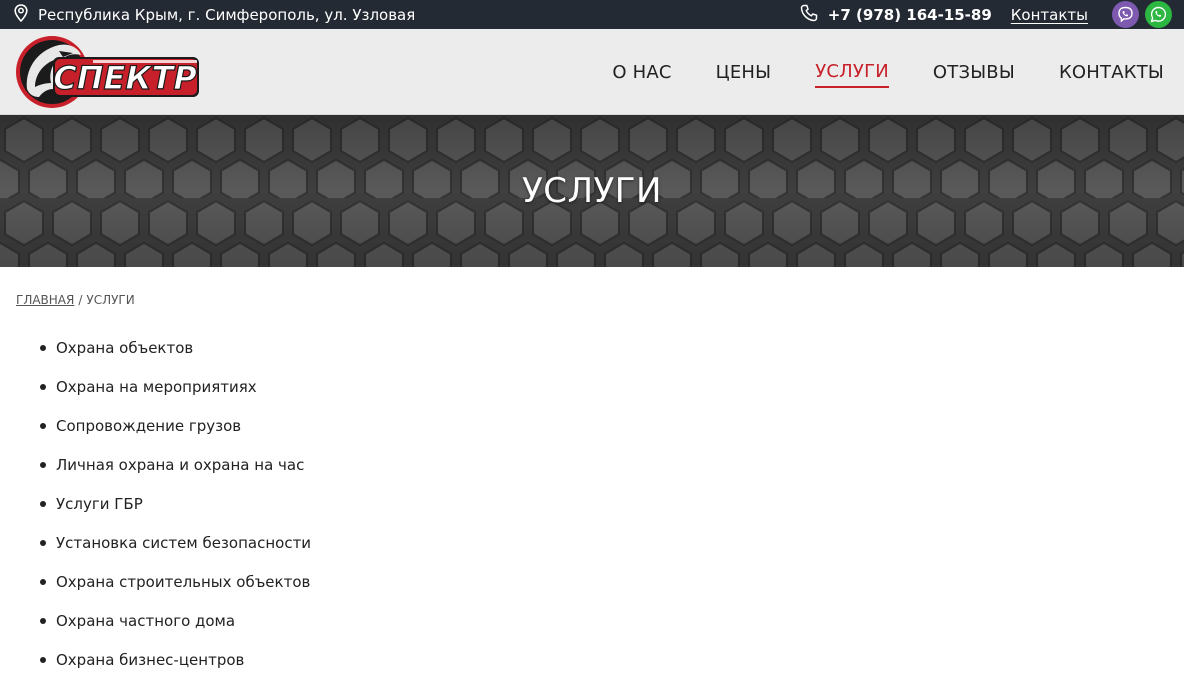  I want to click on location-pin-icon, so click(21, 14).